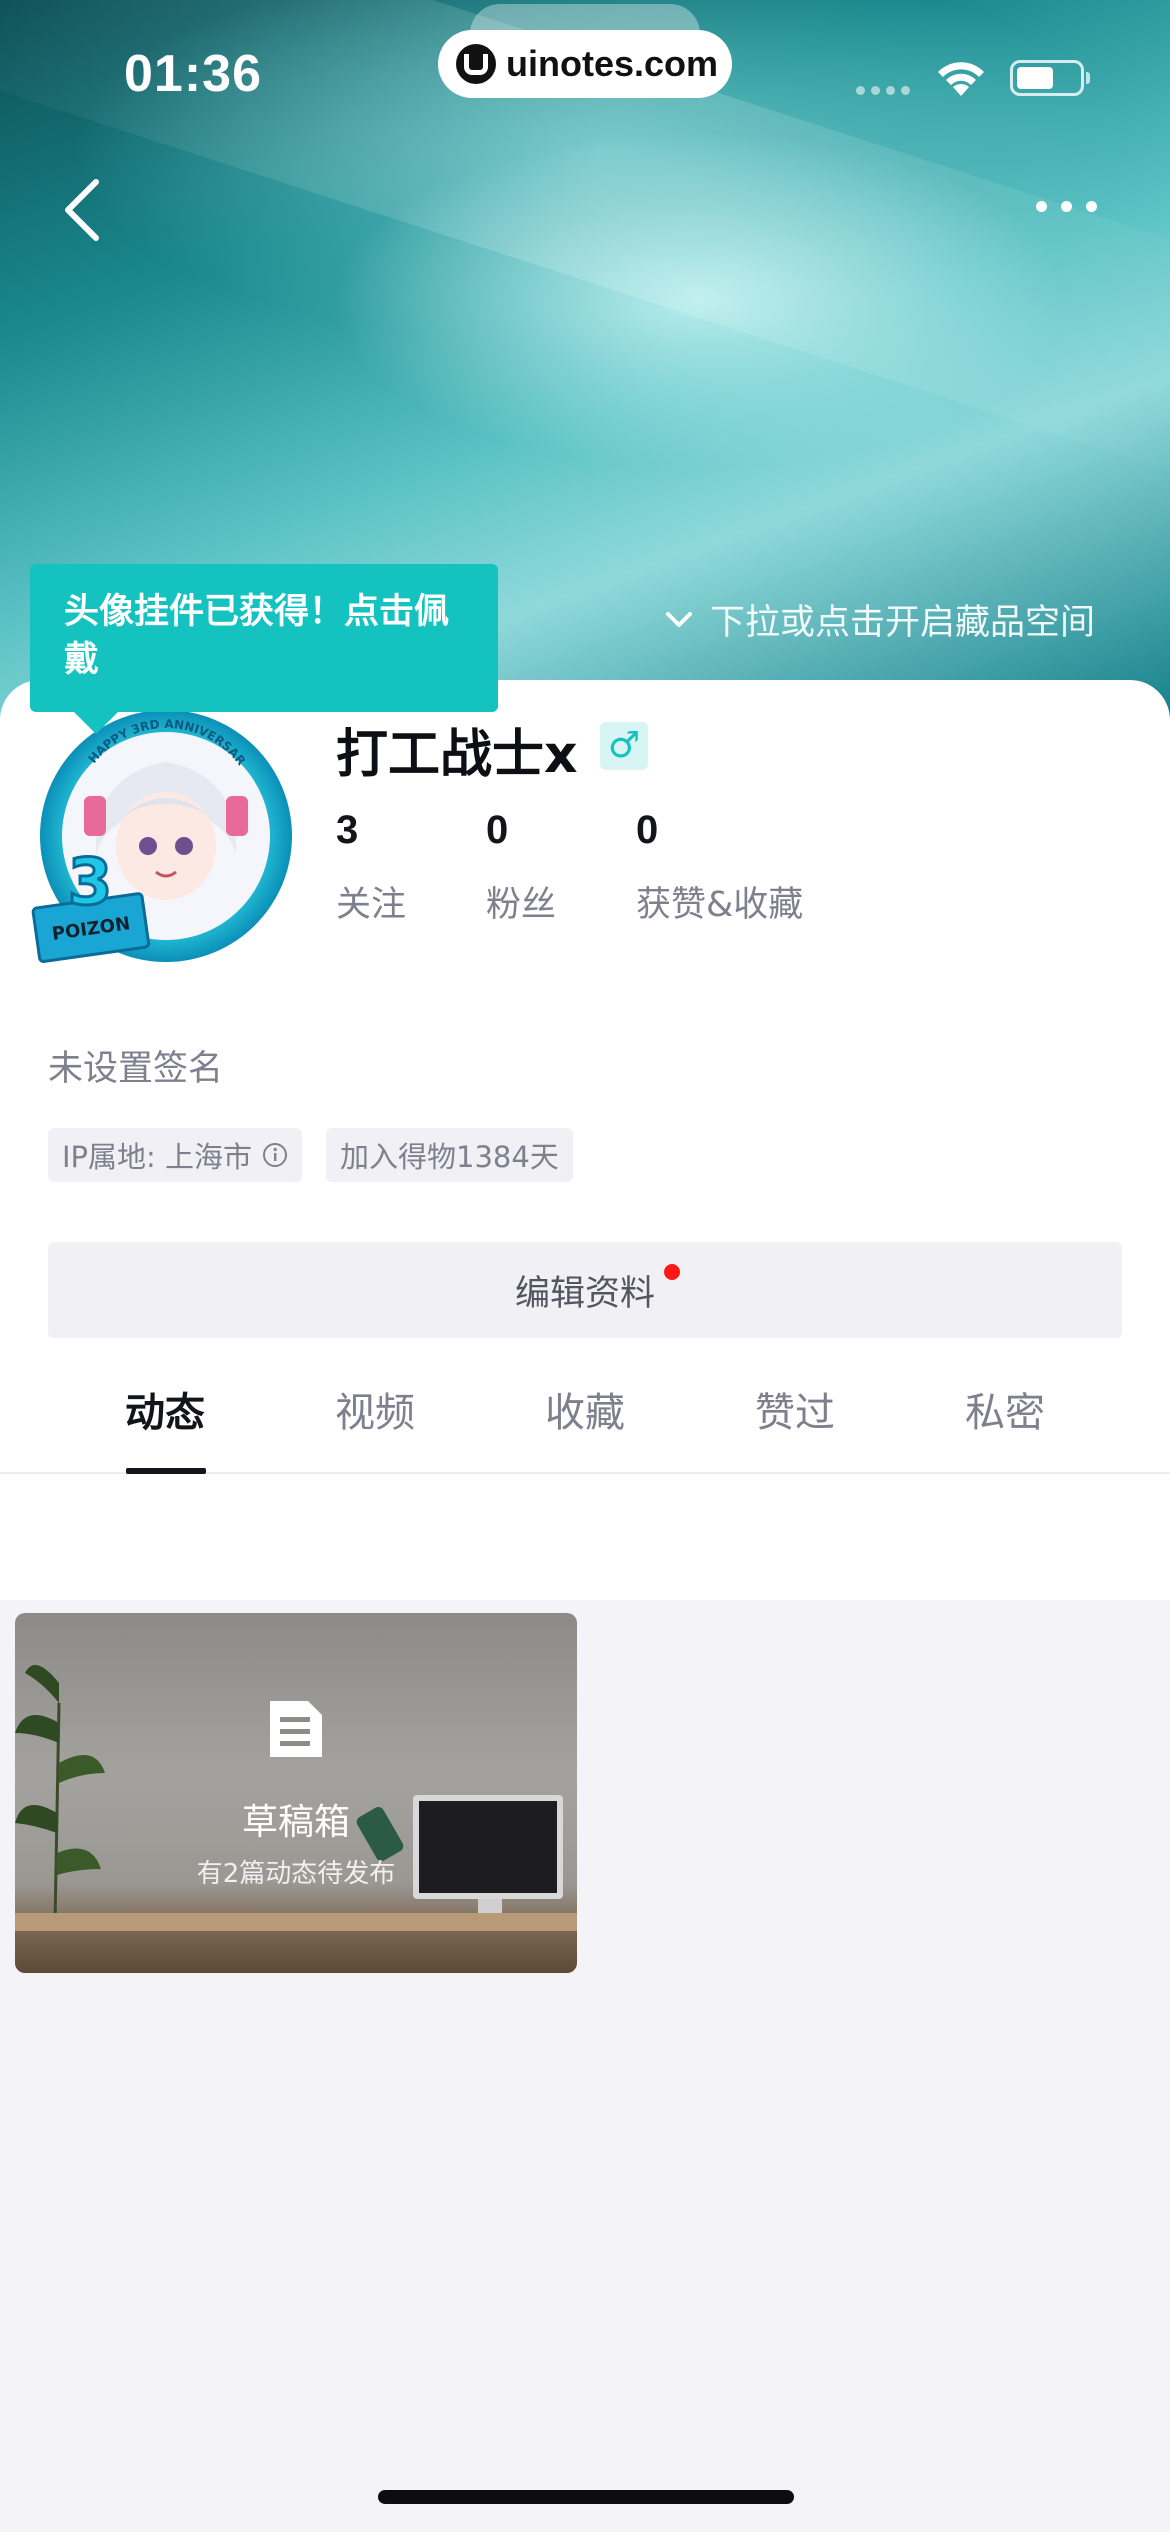  What do you see at coordinates (296, 1874) in the screenshot?
I see `drafts-subtitle: 有2篇动态待发布` at bounding box center [296, 1874].